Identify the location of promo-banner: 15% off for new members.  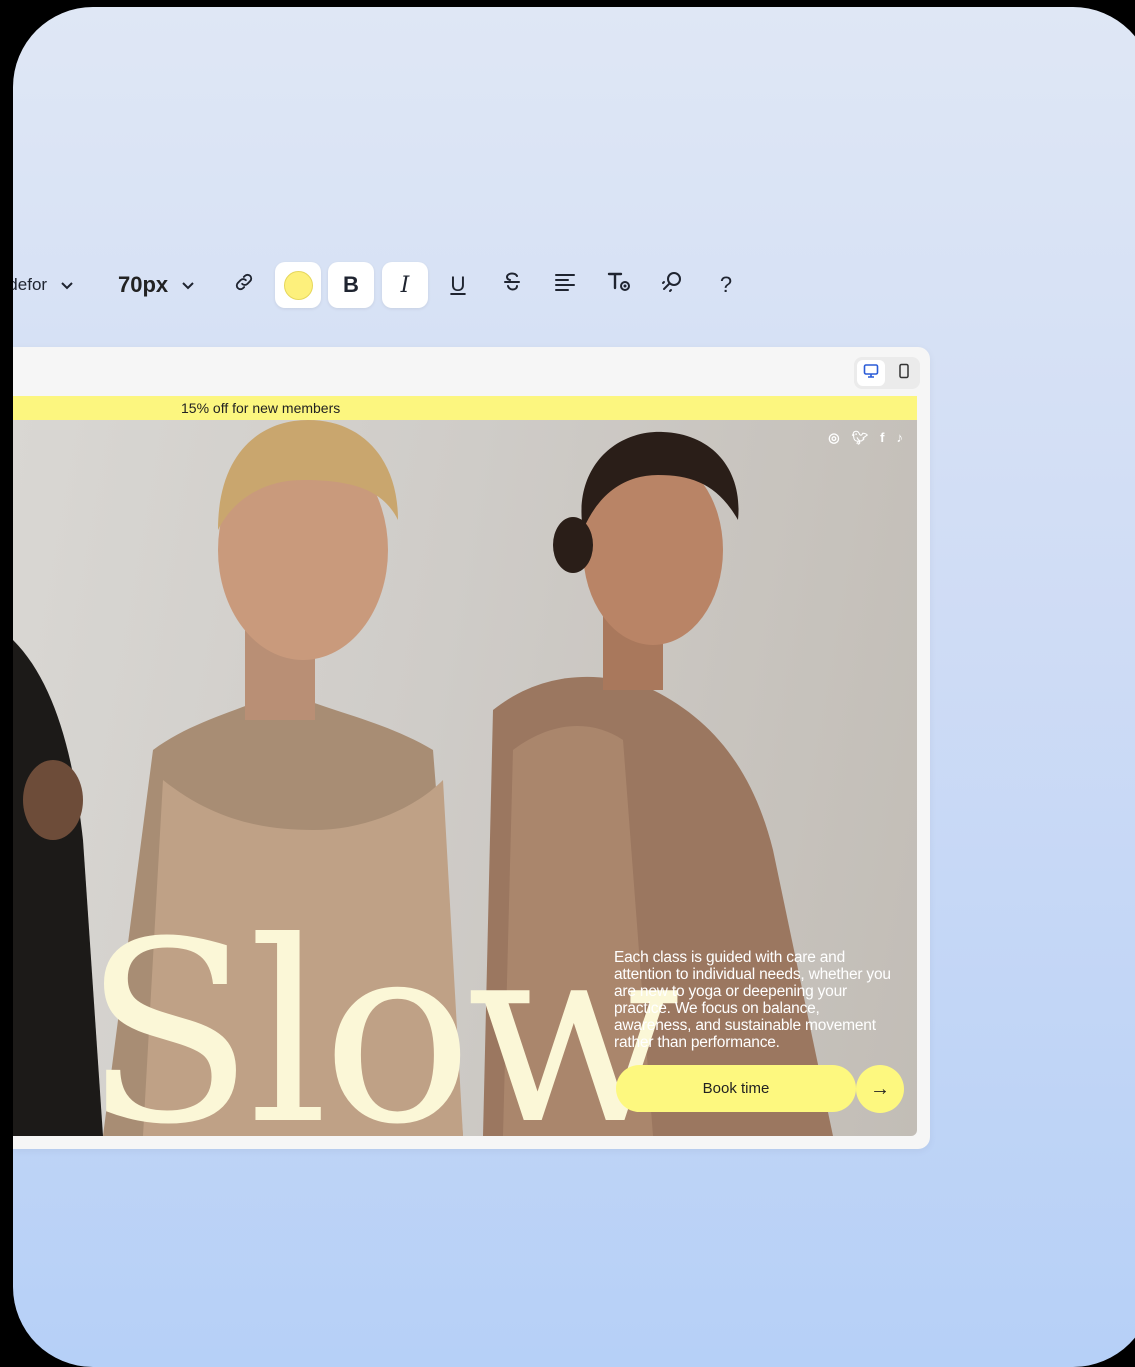
(465, 408).